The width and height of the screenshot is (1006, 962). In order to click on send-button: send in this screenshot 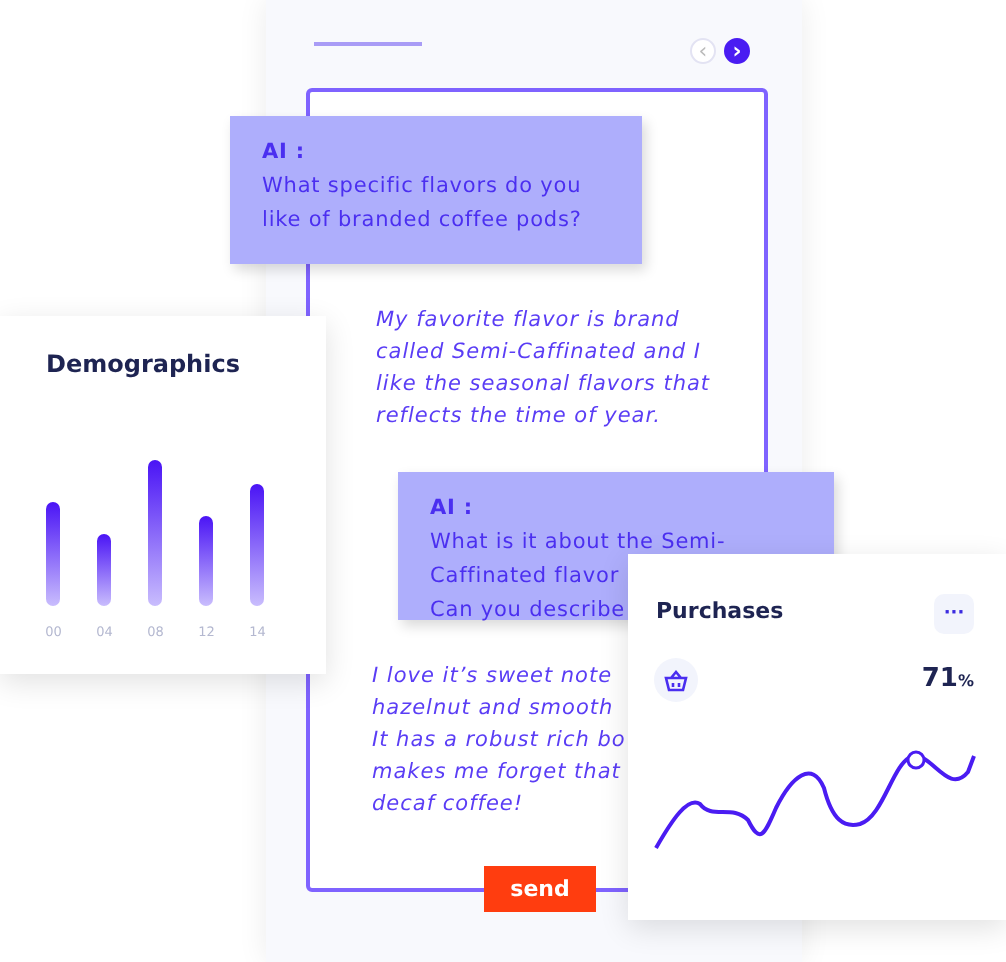, I will do `click(540, 889)`.